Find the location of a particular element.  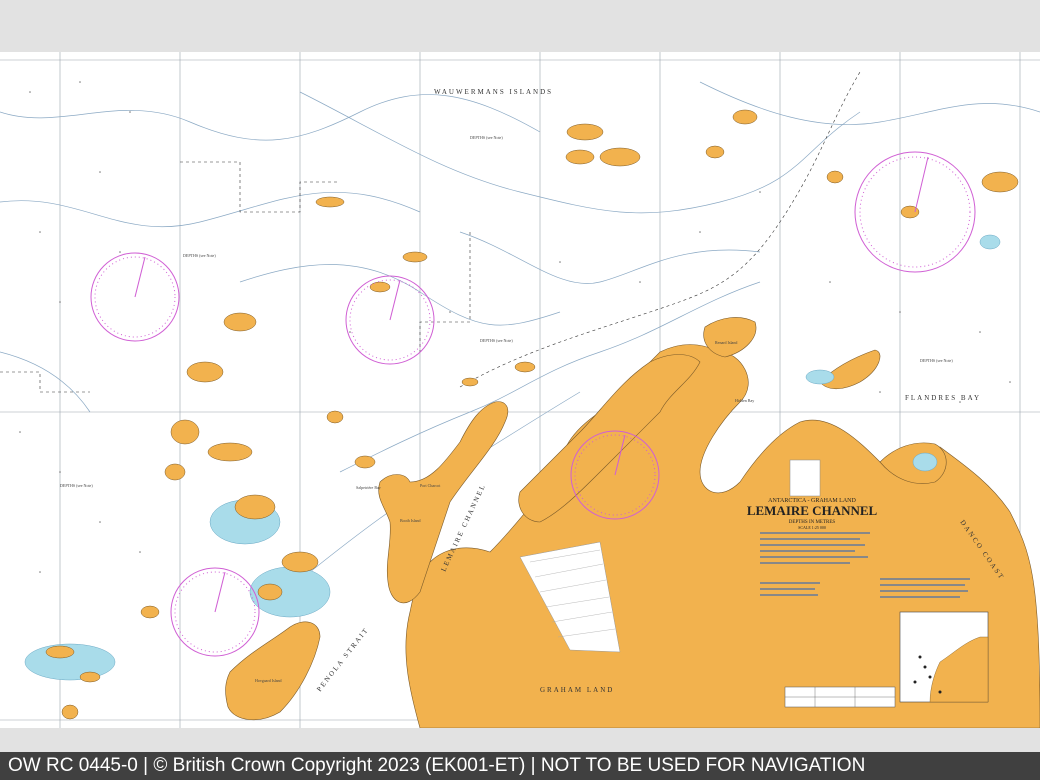

compass-rose-northeast is located at coordinates (915, 212).